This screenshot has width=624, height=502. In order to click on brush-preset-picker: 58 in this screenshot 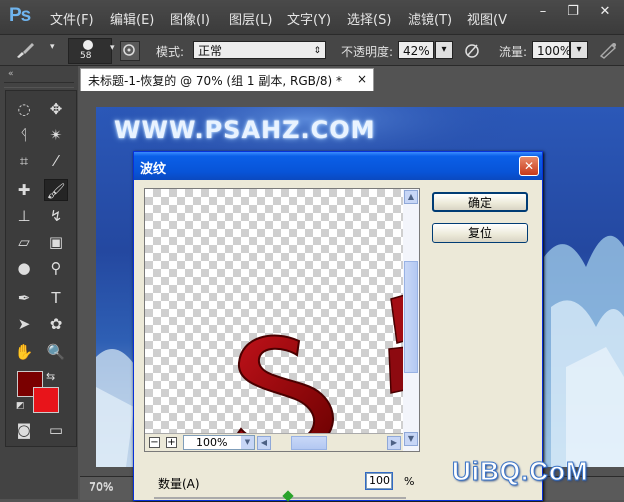, I will do `click(90, 51)`.